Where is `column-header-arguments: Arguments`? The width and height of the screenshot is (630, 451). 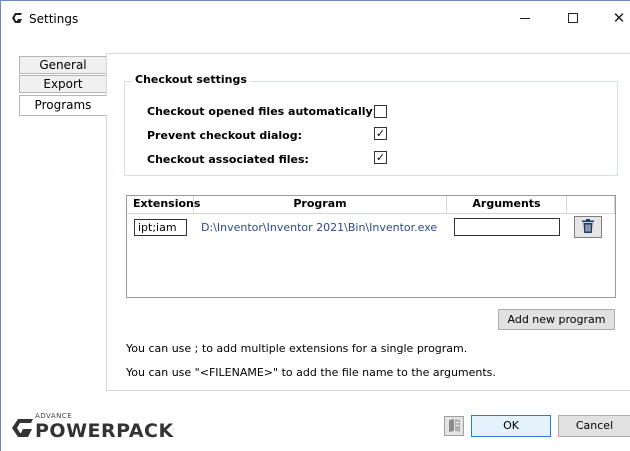
column-header-arguments: Arguments is located at coordinates (507, 205).